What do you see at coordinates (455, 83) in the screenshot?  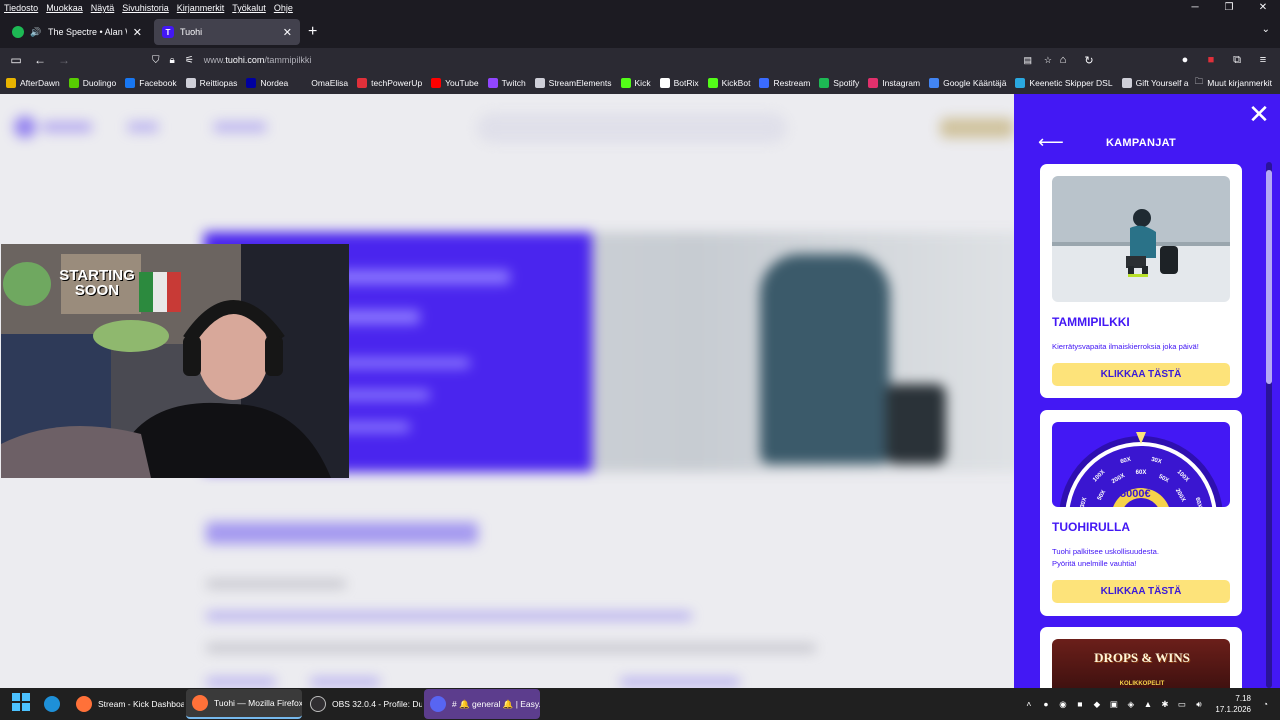 I see `bookmark-item: YouTube` at bounding box center [455, 83].